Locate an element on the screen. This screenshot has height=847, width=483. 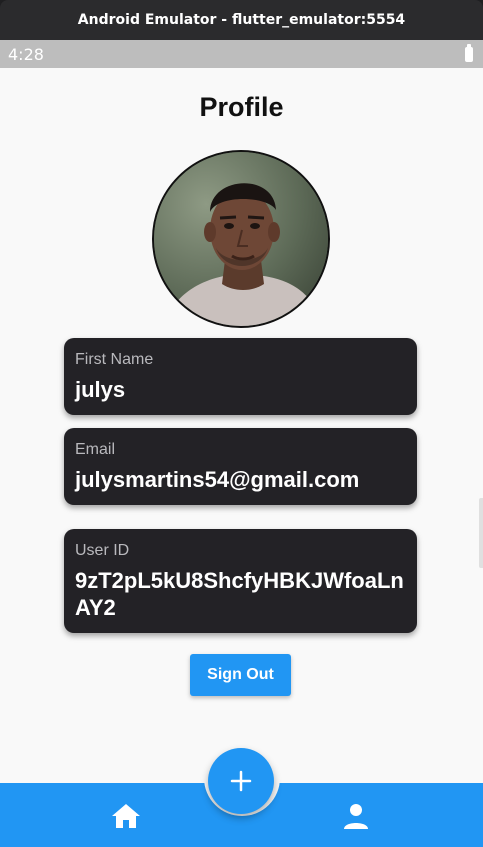
nav-profile-button is located at coordinates (356, 816).